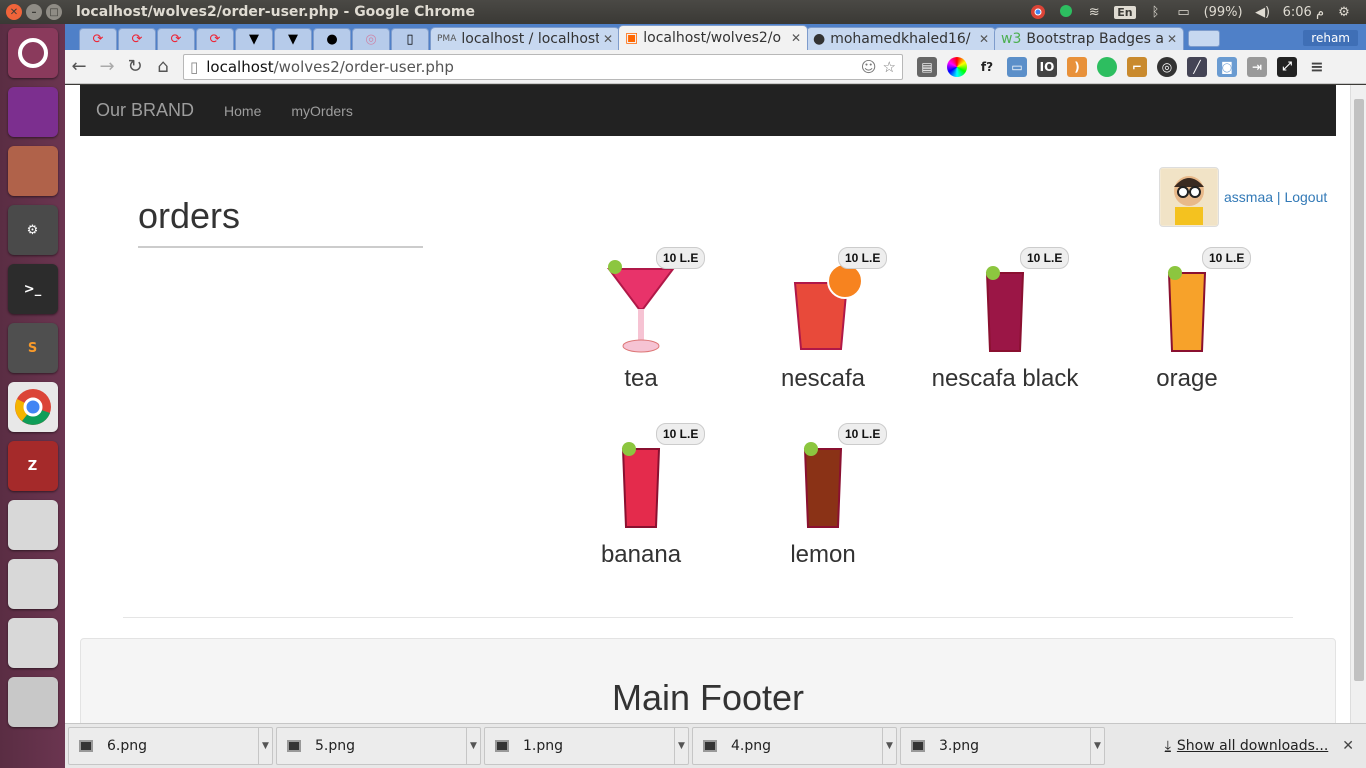 This screenshot has height=768, width=1366. What do you see at coordinates (371, 39) in the screenshot?
I see `pinned-tab: ◎` at bounding box center [371, 39].